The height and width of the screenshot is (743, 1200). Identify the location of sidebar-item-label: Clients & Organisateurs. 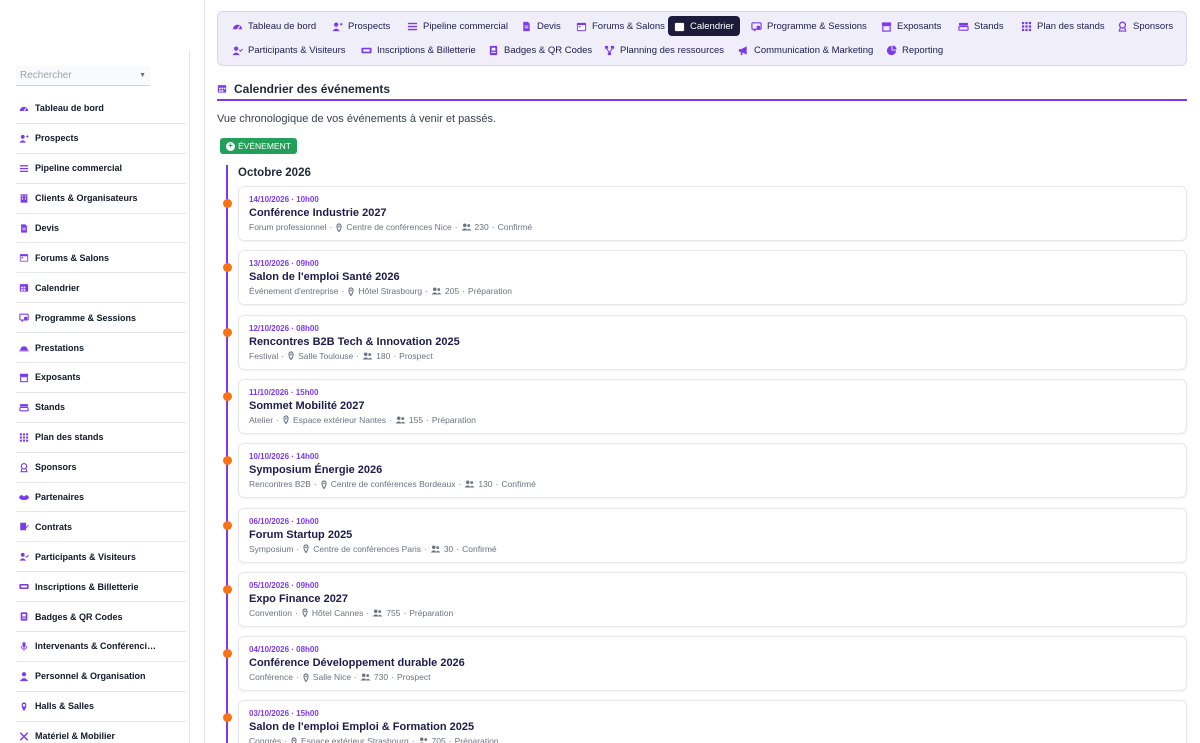
(86, 198).